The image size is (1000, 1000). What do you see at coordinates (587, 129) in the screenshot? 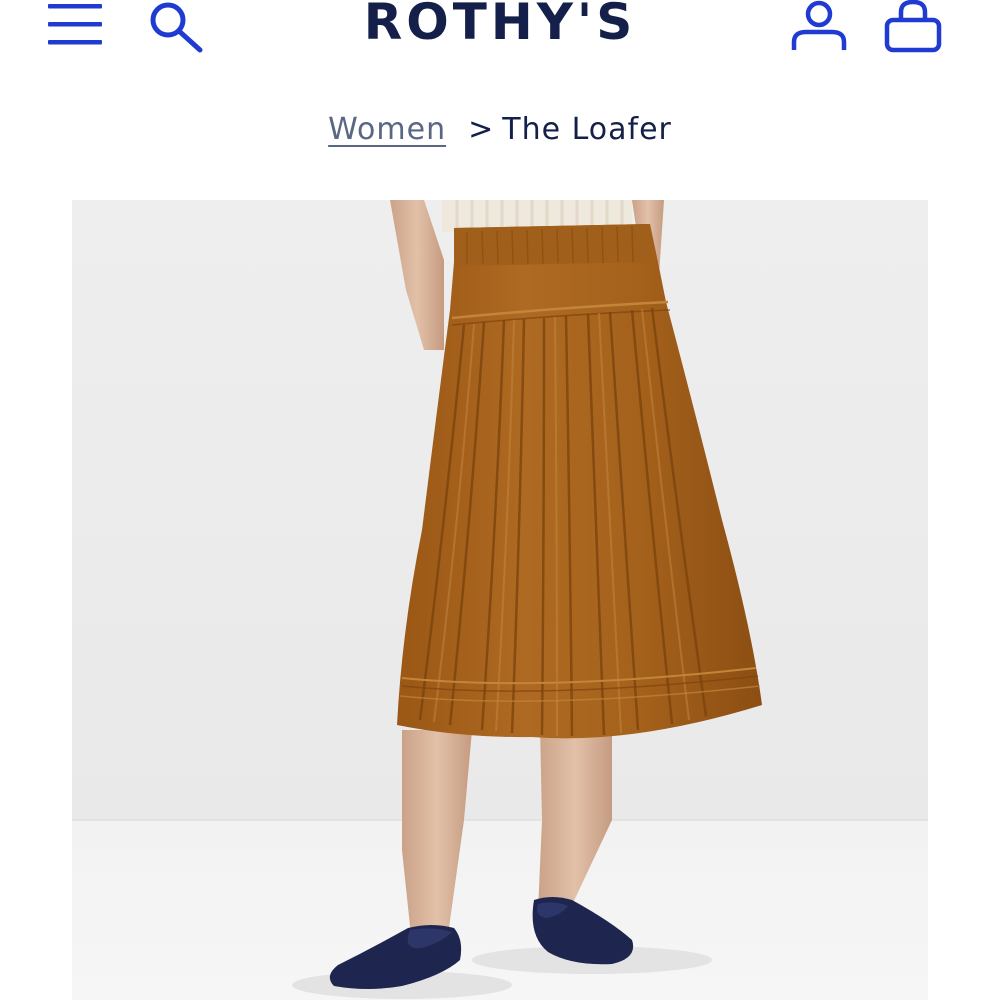
I see `breadcrumb-current: The Loafer` at bounding box center [587, 129].